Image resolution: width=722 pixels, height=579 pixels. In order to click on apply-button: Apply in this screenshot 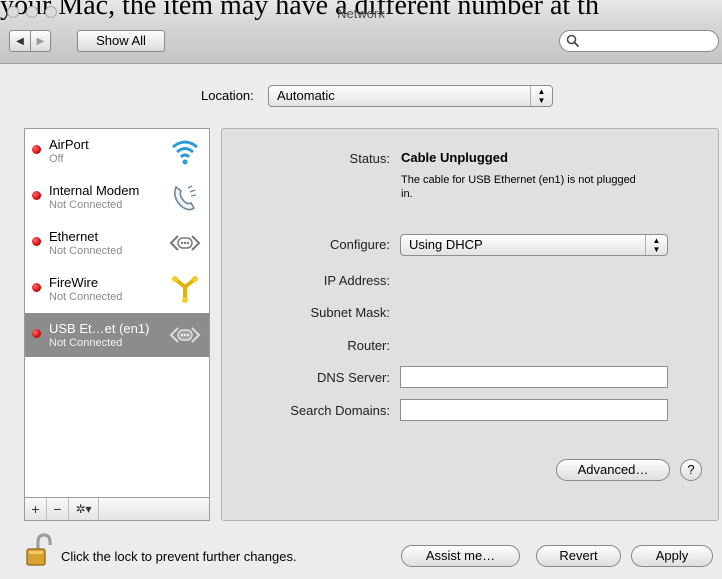, I will do `click(672, 556)`.